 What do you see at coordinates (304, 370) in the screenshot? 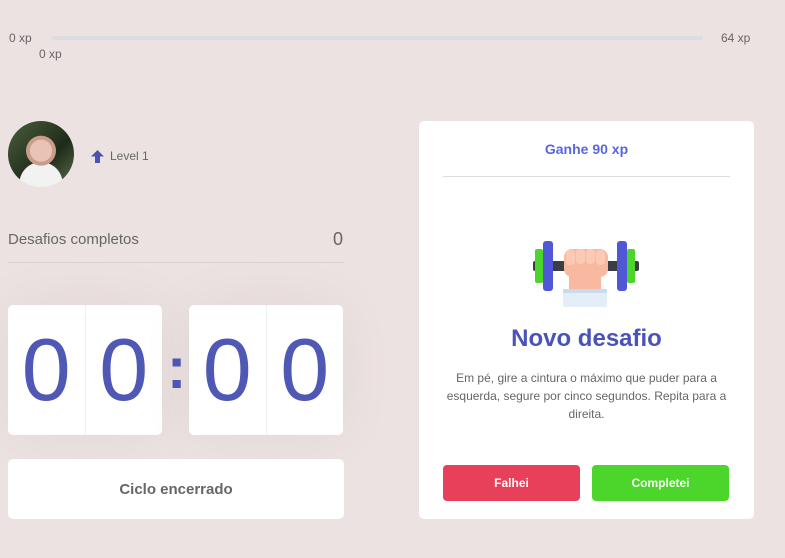
I see `second-digit-right: 0` at bounding box center [304, 370].